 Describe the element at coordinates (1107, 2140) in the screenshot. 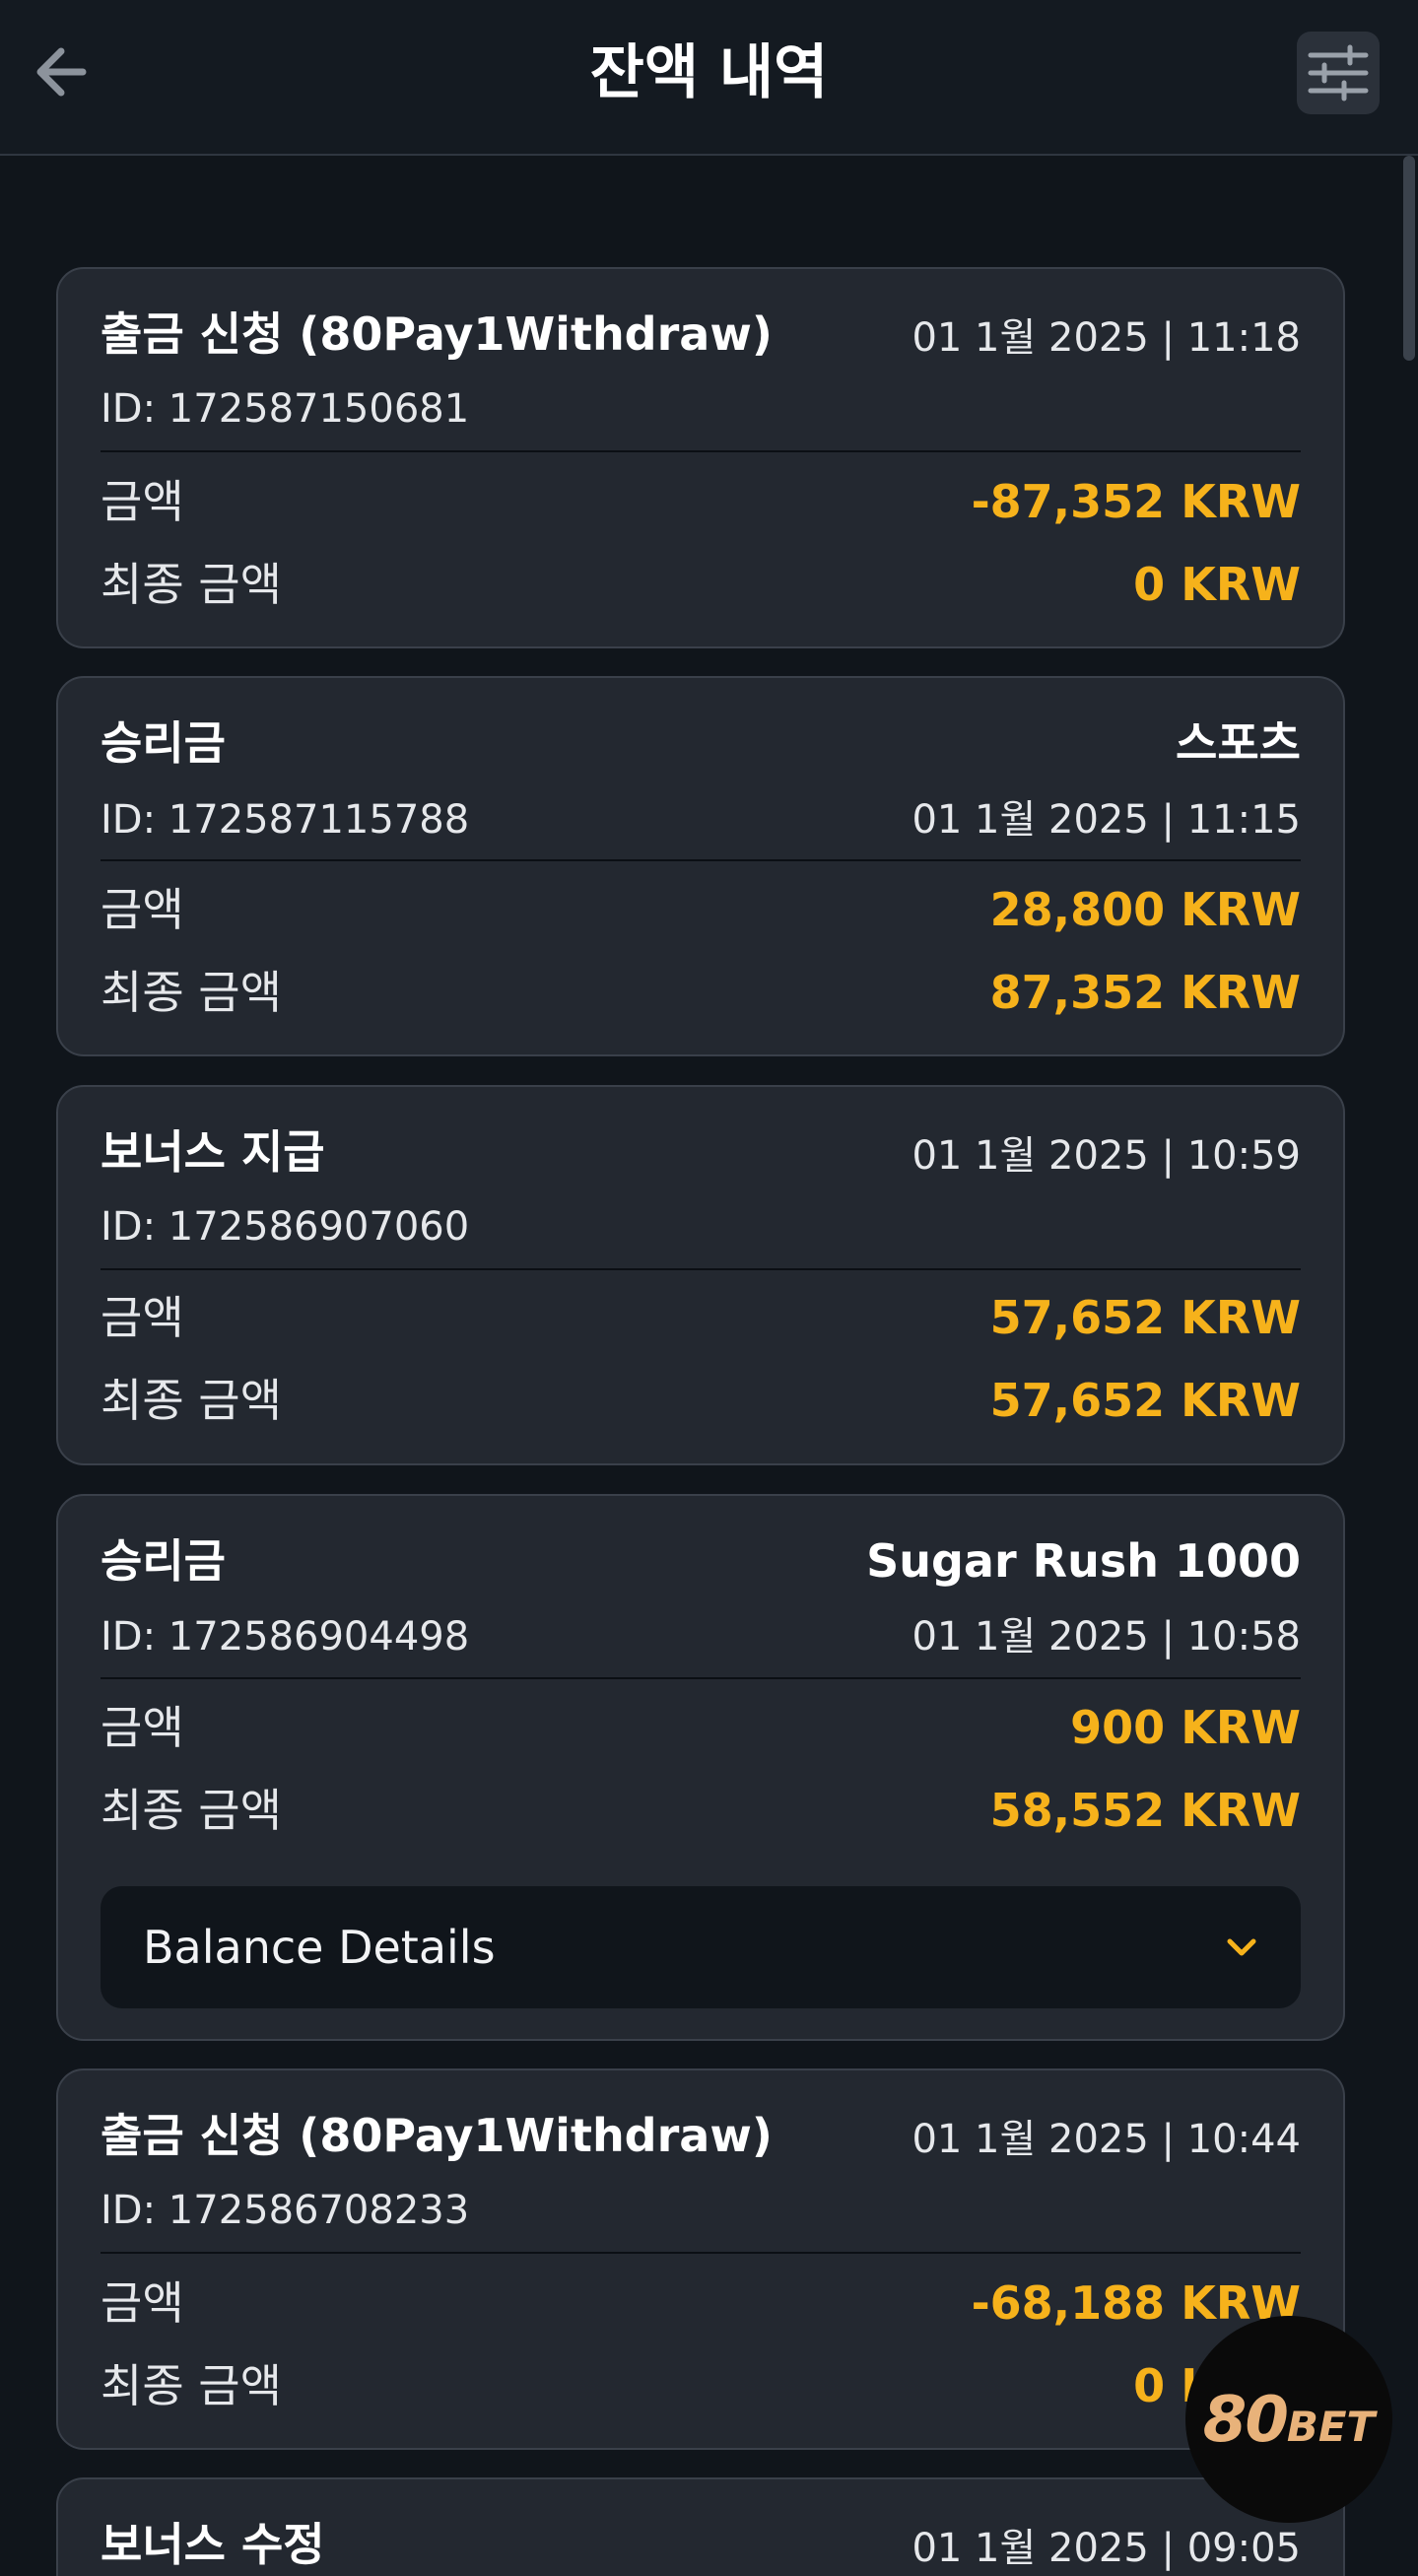

I see `transaction-date: 01 1월 2025 | 10:44` at that location.